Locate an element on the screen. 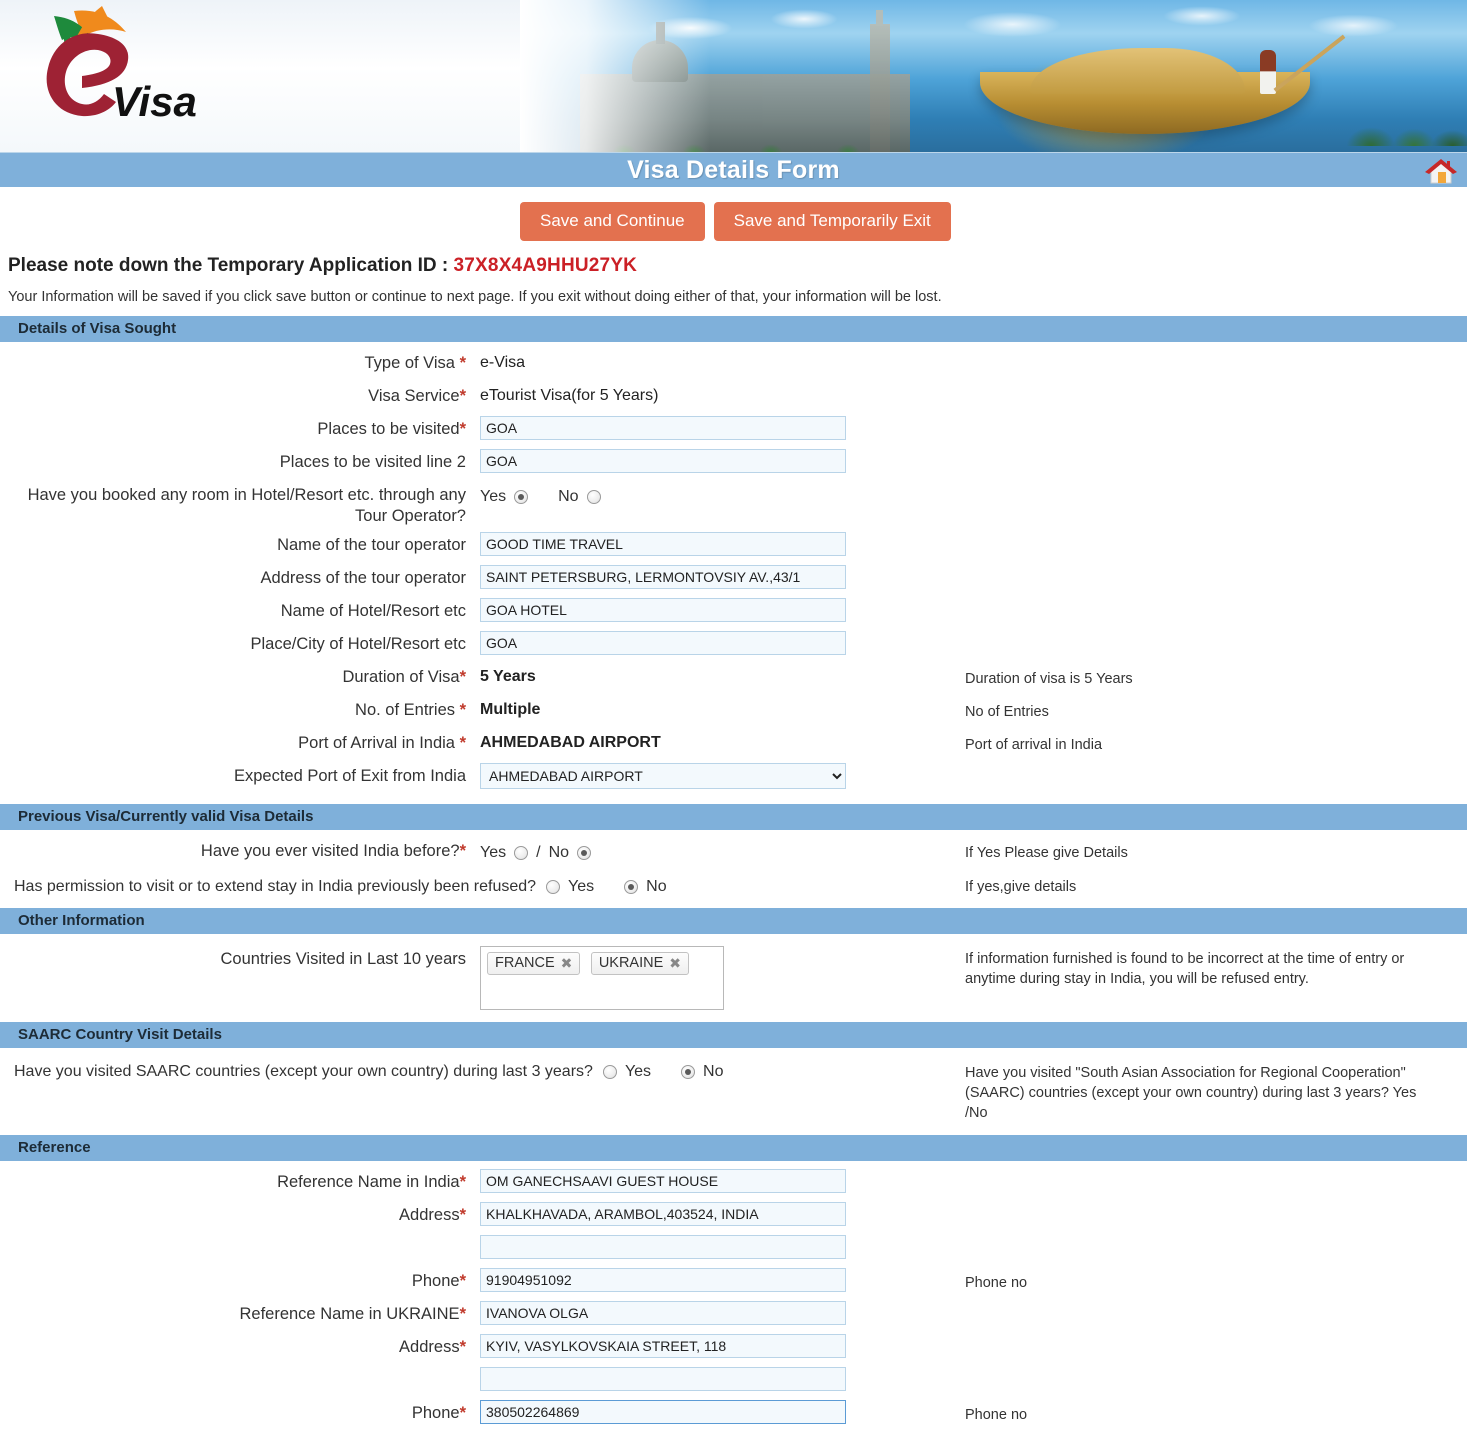 Image resolution: width=1467 pixels, height=1435 pixels. saarc-no-radio is located at coordinates (688, 1071).